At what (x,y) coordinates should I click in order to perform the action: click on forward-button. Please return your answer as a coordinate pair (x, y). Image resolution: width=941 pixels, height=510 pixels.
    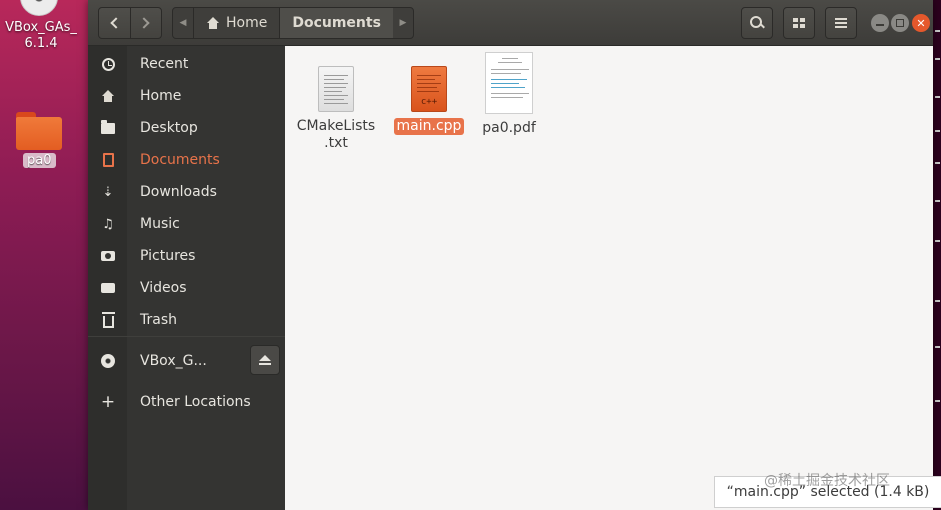
    Looking at the image, I should click on (145, 23).